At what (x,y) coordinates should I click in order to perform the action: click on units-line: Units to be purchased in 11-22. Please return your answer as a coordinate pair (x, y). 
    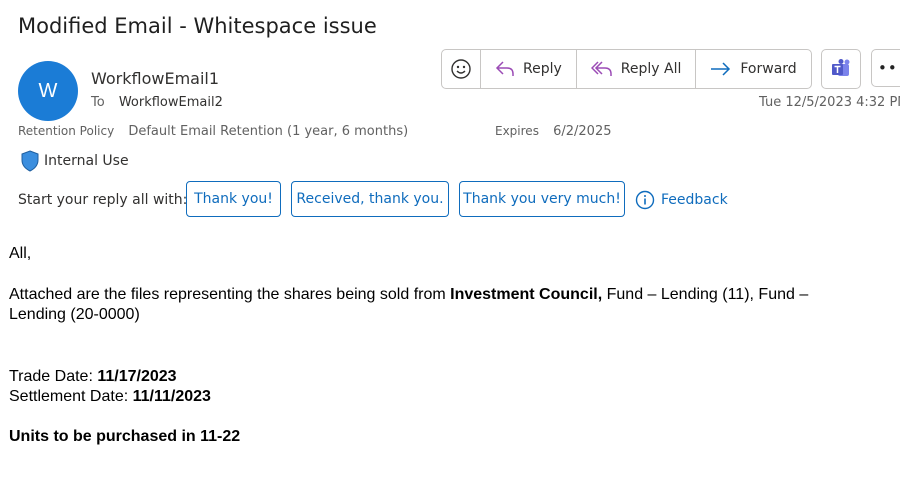
    Looking at the image, I should click on (124, 437).